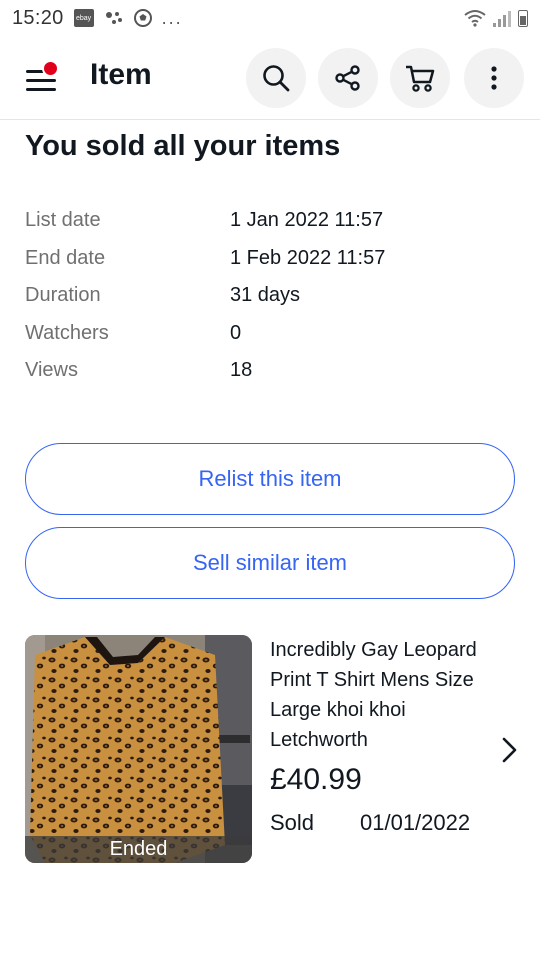  What do you see at coordinates (241, 370) in the screenshot?
I see `detail-value: 18` at bounding box center [241, 370].